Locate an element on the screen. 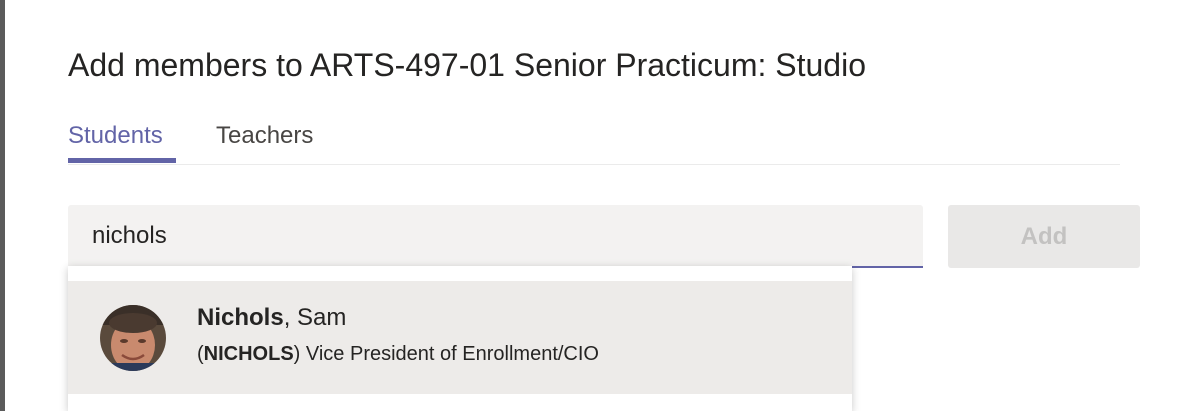 Image resolution: width=1197 pixels, height=411 pixels. suggestion-open-paren: ( is located at coordinates (200, 354).